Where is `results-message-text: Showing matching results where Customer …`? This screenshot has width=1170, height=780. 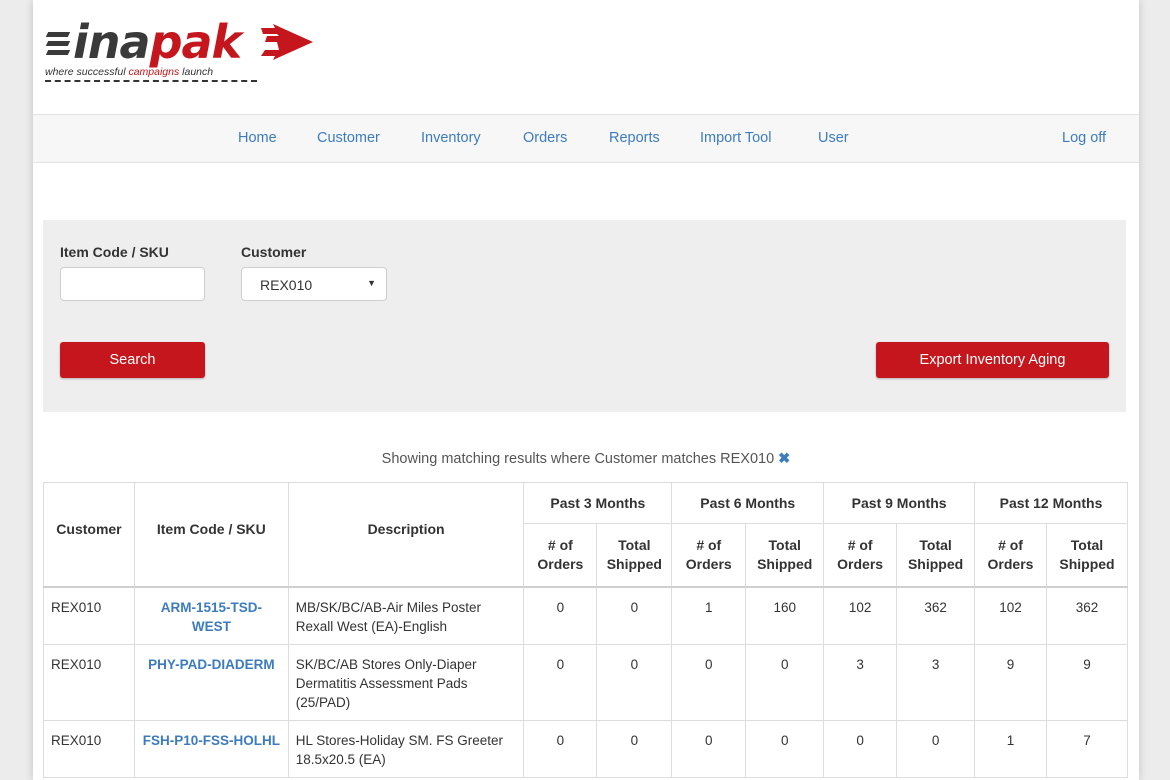
results-message-text: Showing matching results where Customer … is located at coordinates (578, 459).